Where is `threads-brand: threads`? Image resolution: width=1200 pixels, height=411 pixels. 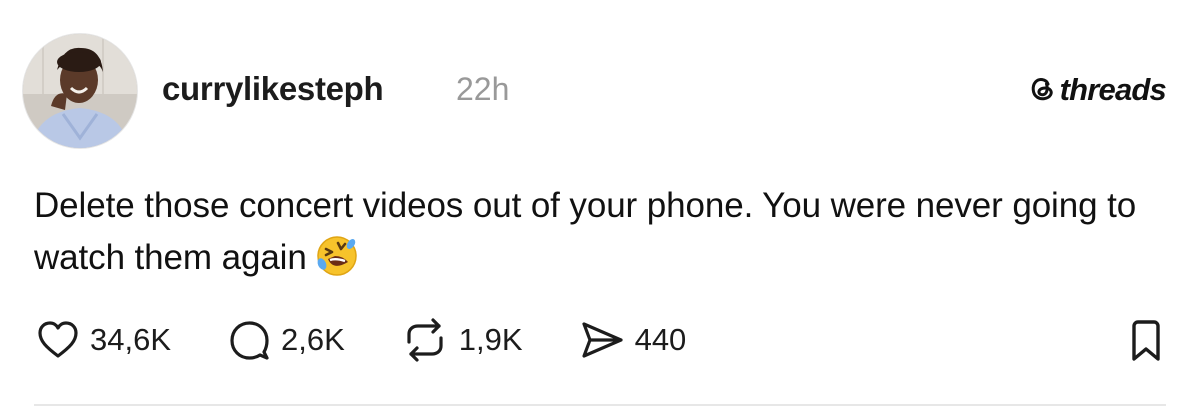
threads-brand: threads is located at coordinates (1097, 90).